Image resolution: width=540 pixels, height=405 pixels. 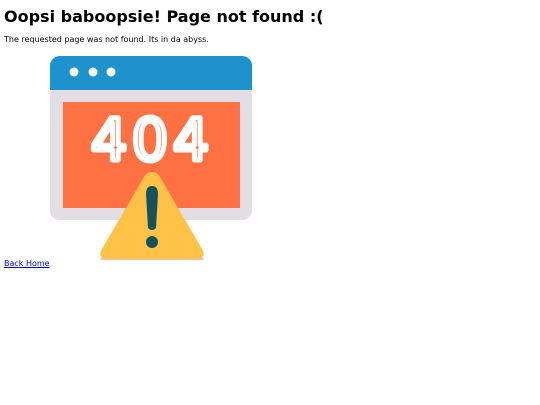 What do you see at coordinates (152, 208) in the screenshot?
I see `exclamation-mark` at bounding box center [152, 208].